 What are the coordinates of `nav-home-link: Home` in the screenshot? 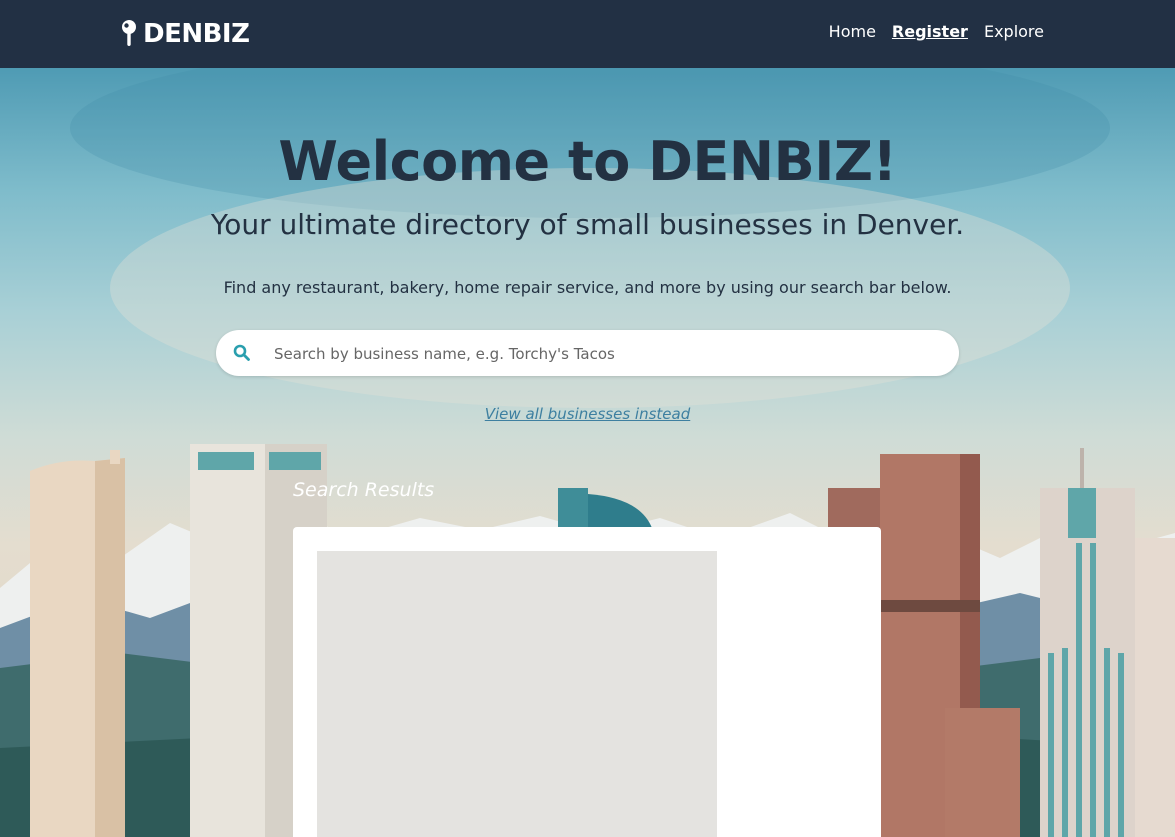 It's located at (852, 31).